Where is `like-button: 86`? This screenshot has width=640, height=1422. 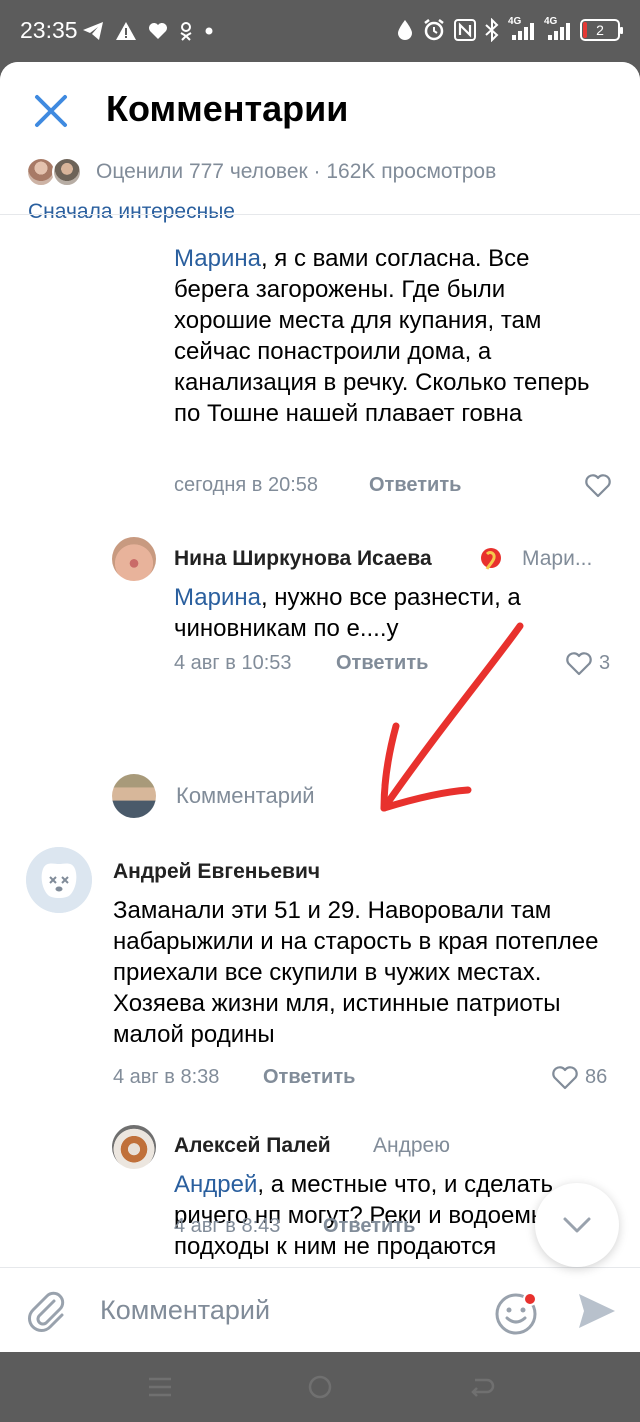
like-button: 86 is located at coordinates (579, 1077).